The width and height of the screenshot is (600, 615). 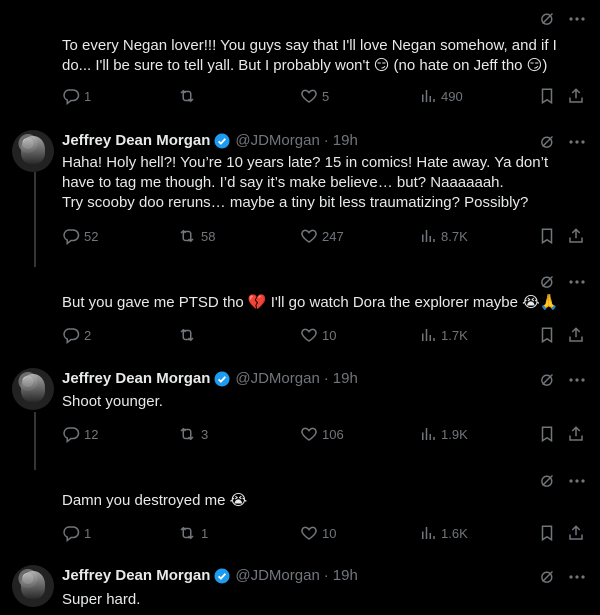 I want to click on views-count: 490, so click(x=452, y=96).